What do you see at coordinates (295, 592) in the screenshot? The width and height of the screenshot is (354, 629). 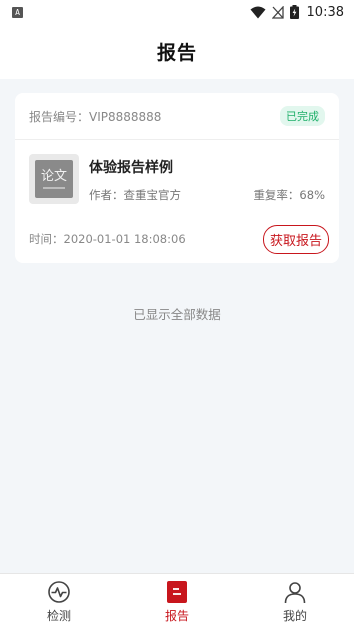 I see `user-icon` at bounding box center [295, 592].